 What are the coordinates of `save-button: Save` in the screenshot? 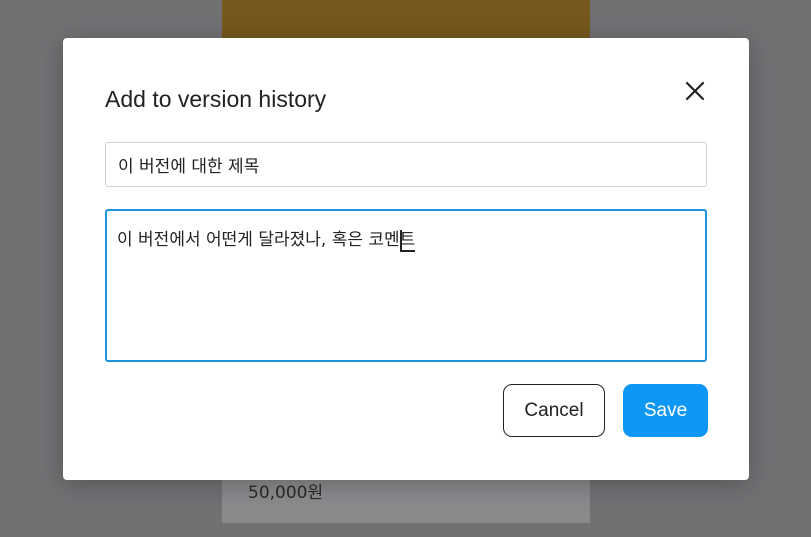 It's located at (665, 410).